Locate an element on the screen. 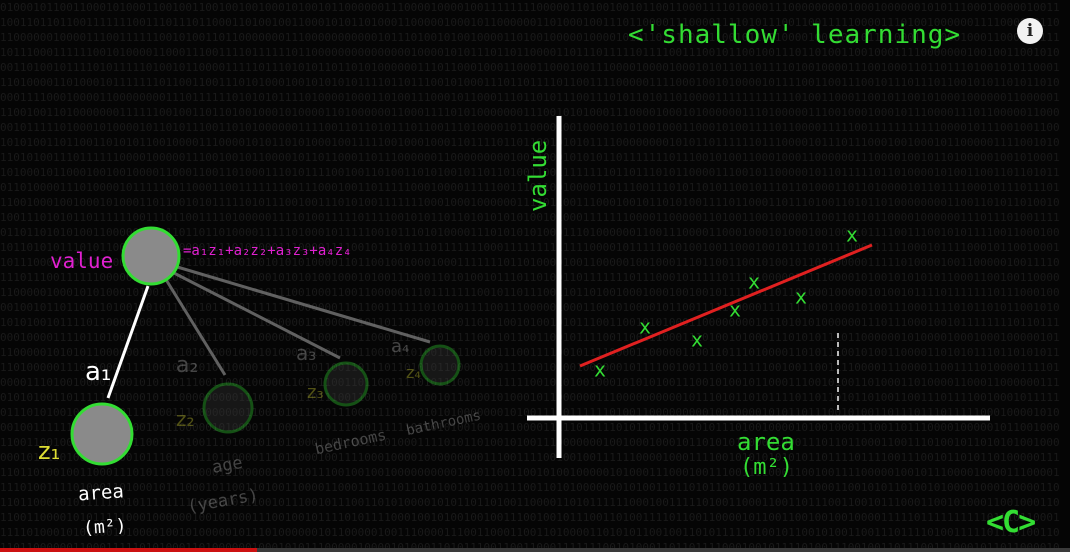 The image size is (1070, 552). output-node is located at coordinates (151, 256).